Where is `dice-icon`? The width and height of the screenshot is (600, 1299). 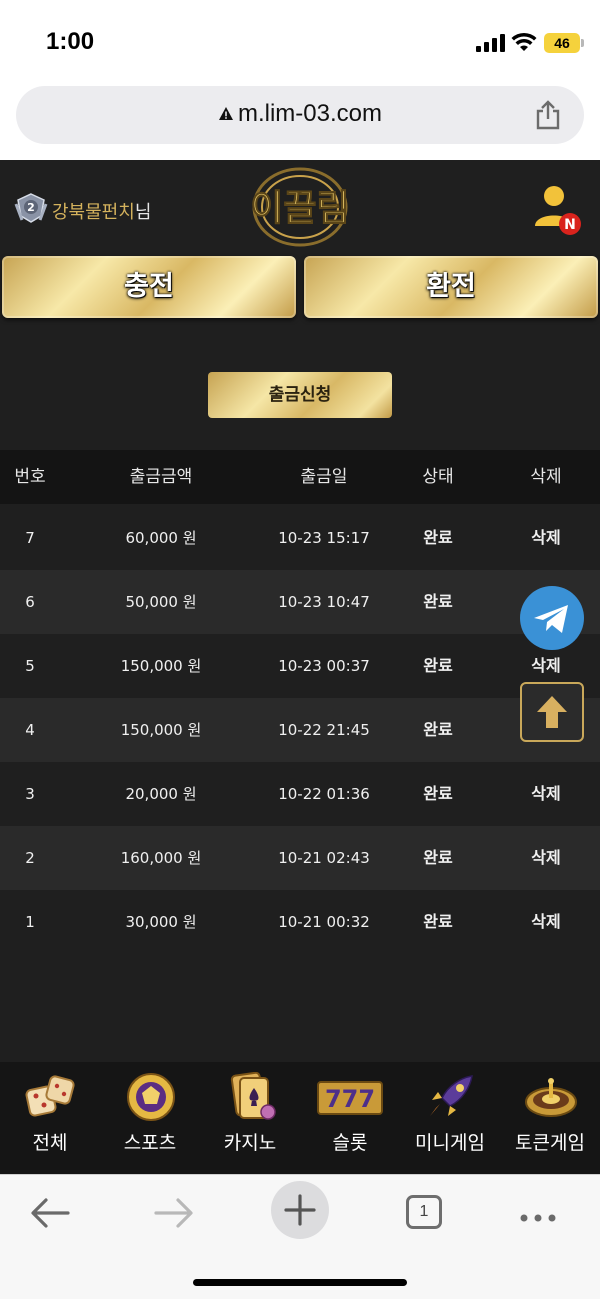
dice-icon is located at coordinates (50, 1096).